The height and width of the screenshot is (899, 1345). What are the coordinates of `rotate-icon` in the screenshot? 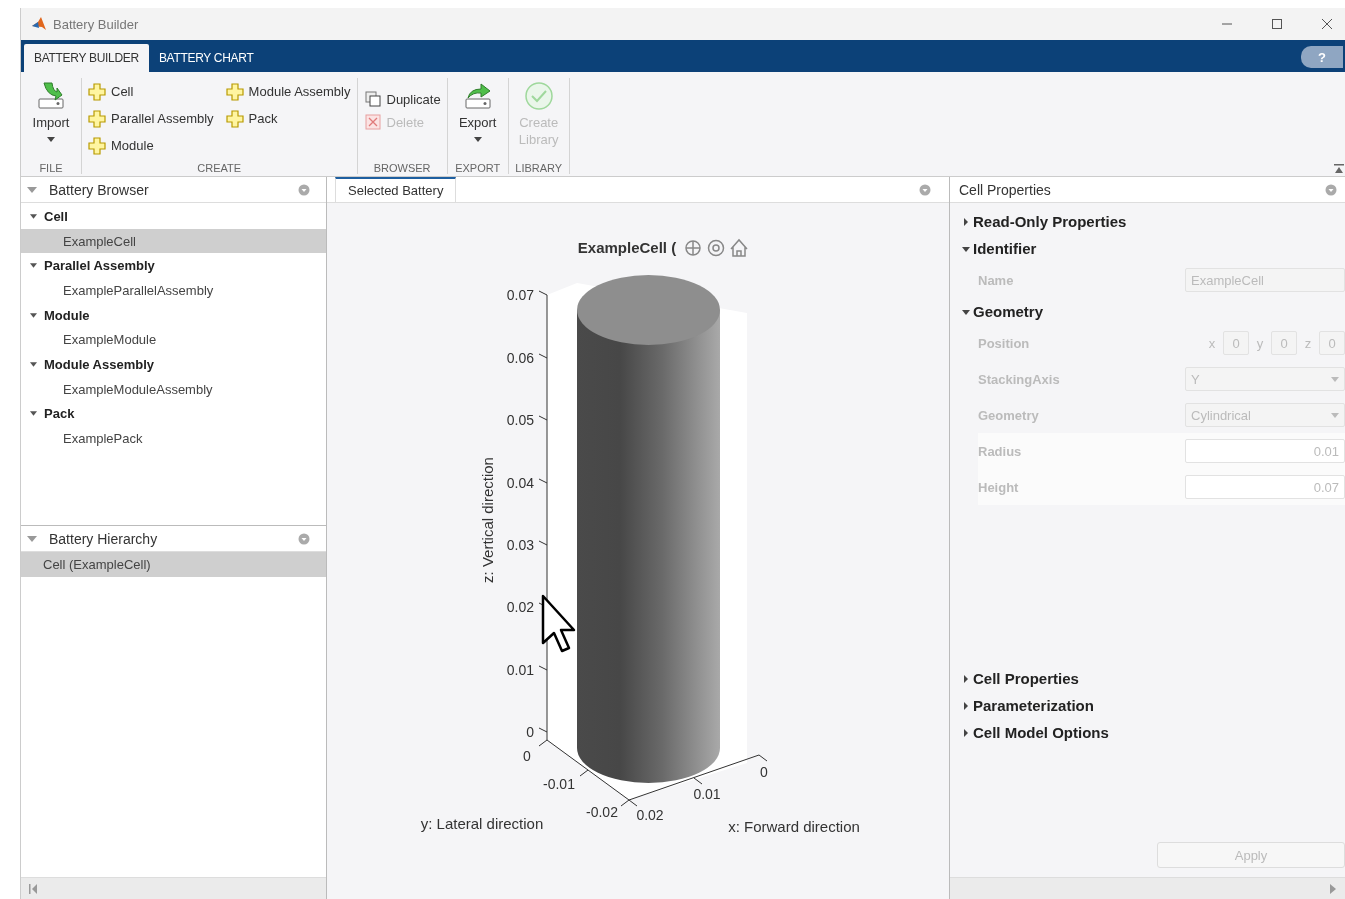 It's located at (716, 248).